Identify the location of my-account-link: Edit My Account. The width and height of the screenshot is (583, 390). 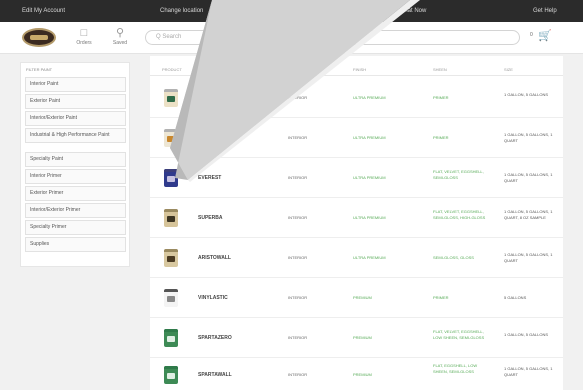
(43, 11).